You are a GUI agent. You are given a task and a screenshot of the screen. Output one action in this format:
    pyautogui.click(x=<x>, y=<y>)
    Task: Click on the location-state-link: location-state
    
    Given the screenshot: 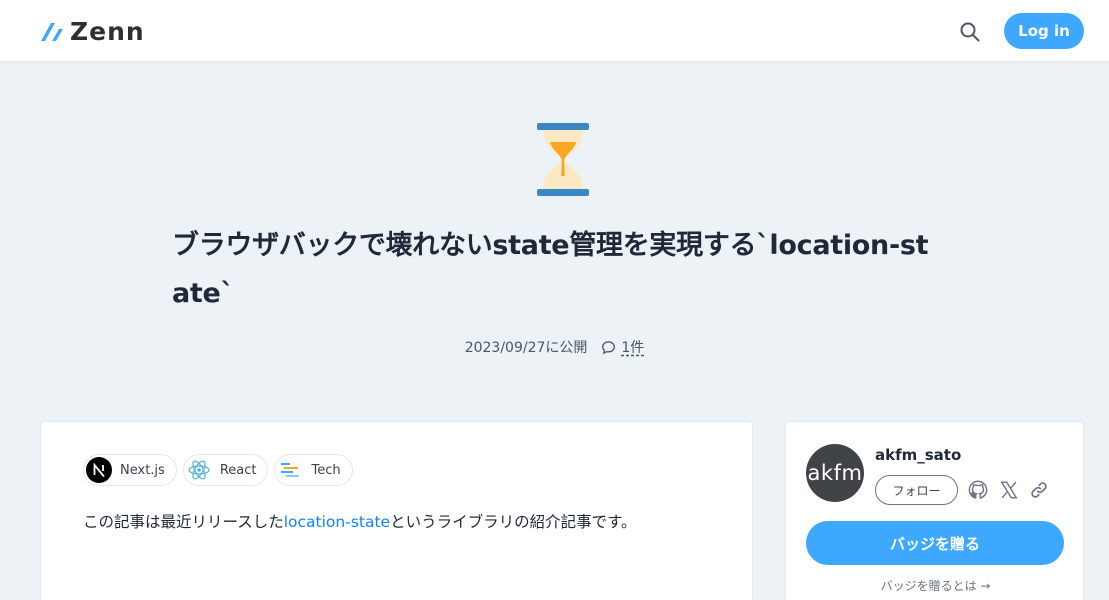 What is the action you would take?
    pyautogui.click(x=337, y=522)
    